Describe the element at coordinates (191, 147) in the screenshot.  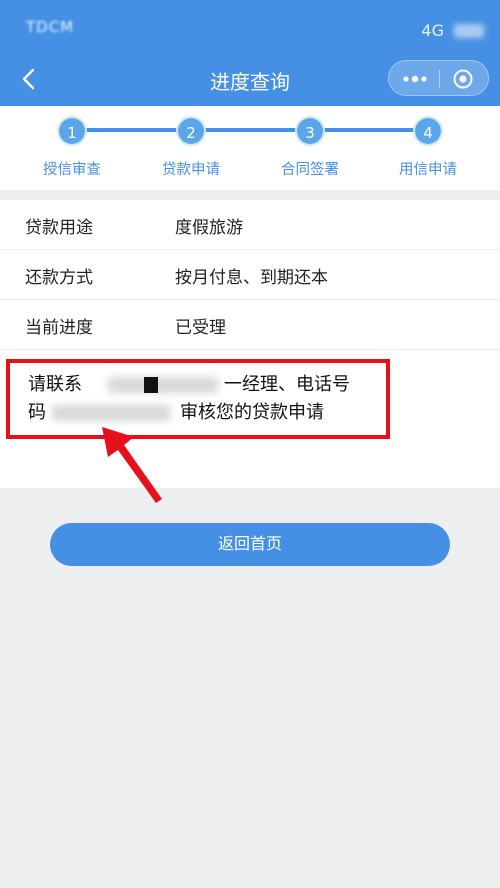
I see `step-2: 2 贷款申请` at that location.